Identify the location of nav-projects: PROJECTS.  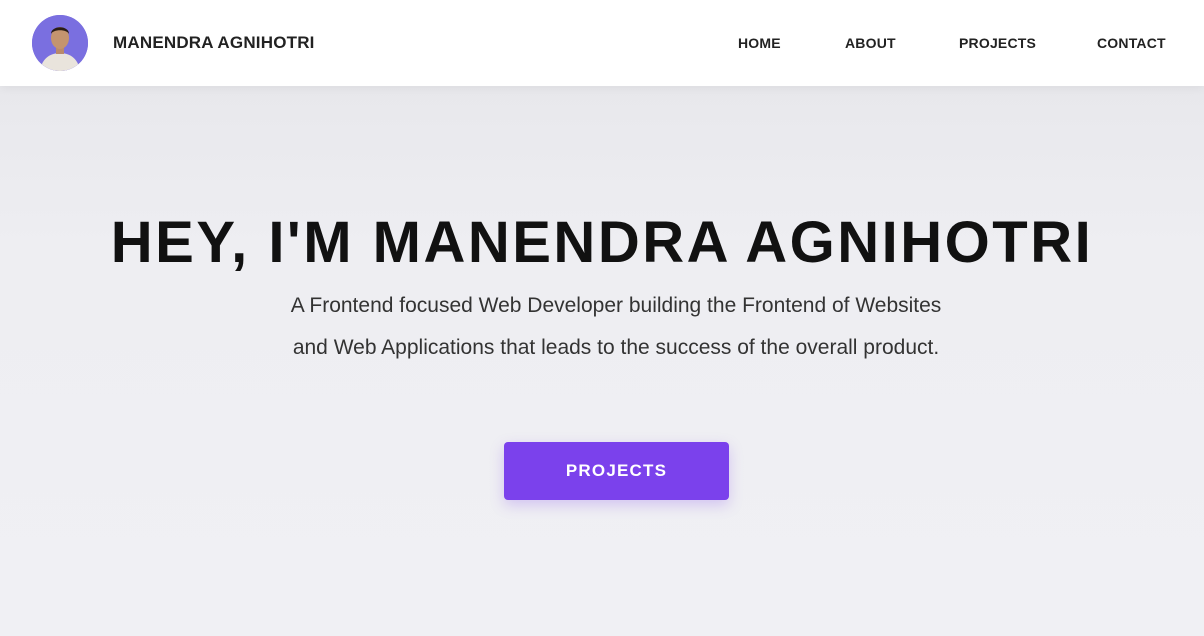
(997, 43).